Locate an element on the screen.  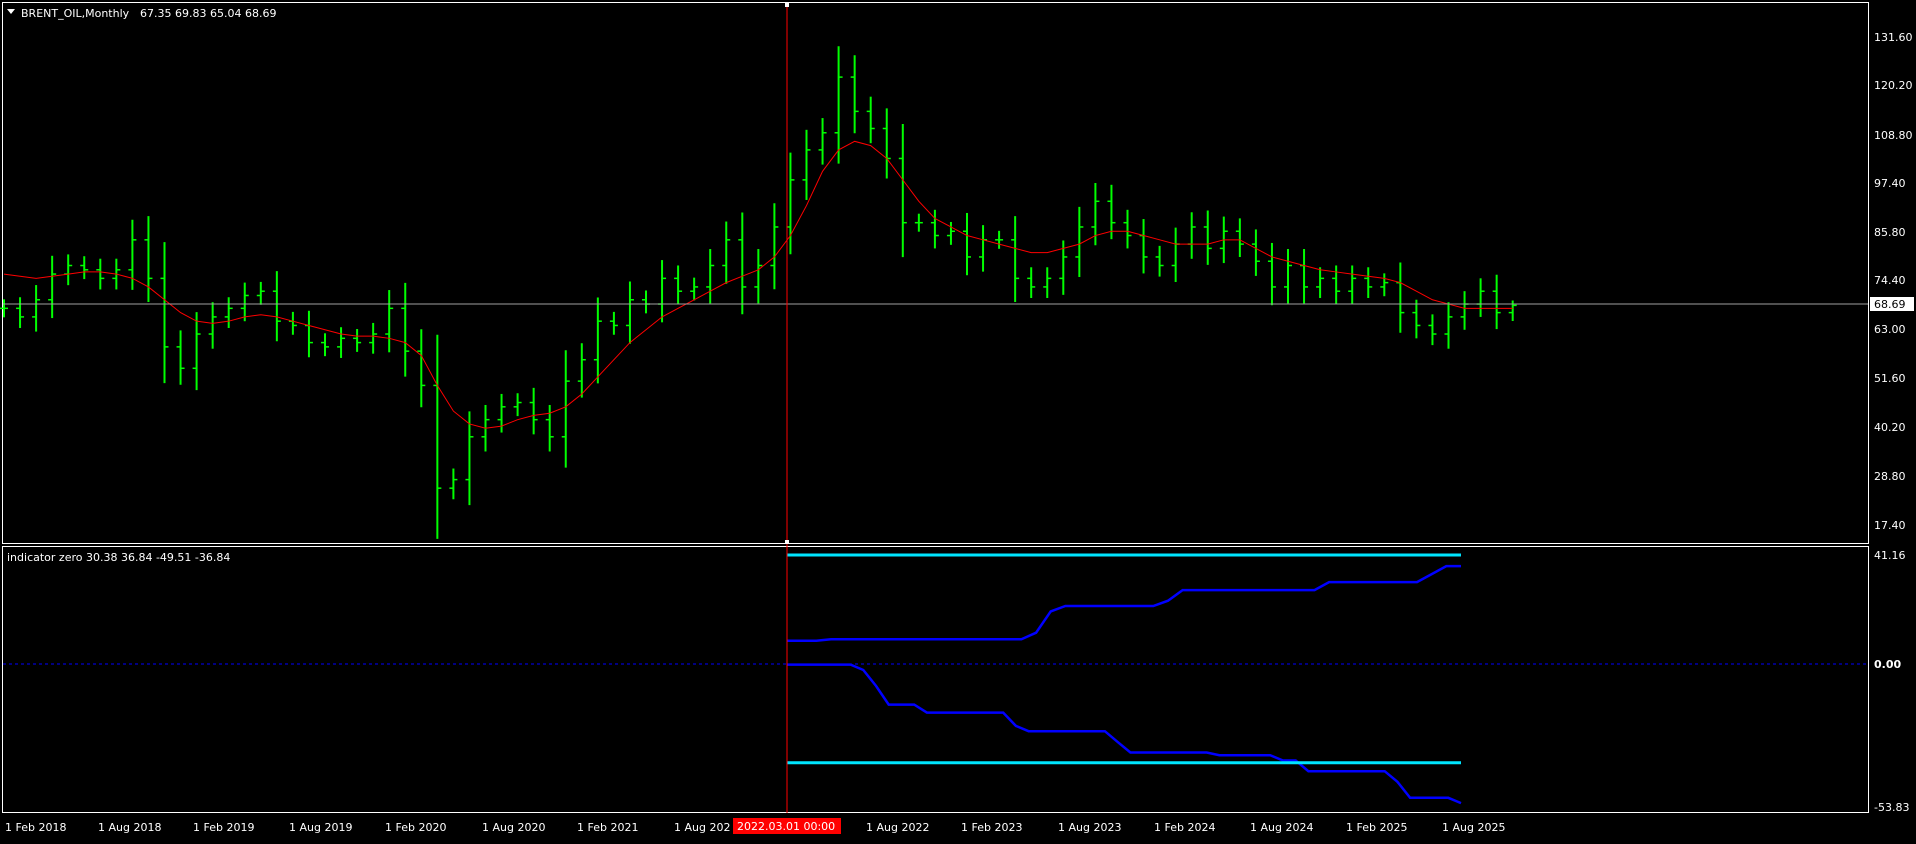
panel-collapse-triangle-icon is located at coordinates (11, 11).